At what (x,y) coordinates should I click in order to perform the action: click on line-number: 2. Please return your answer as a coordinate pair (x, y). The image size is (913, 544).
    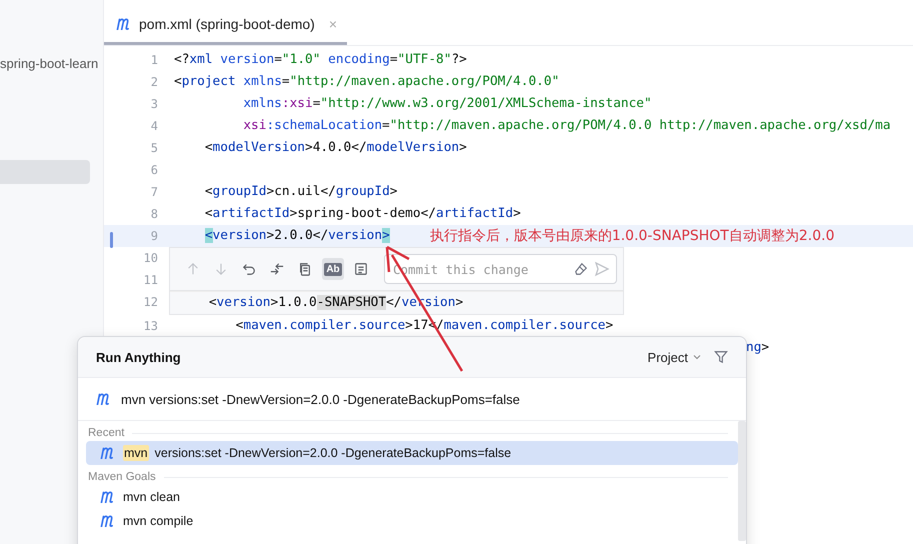
    Looking at the image, I should click on (154, 82).